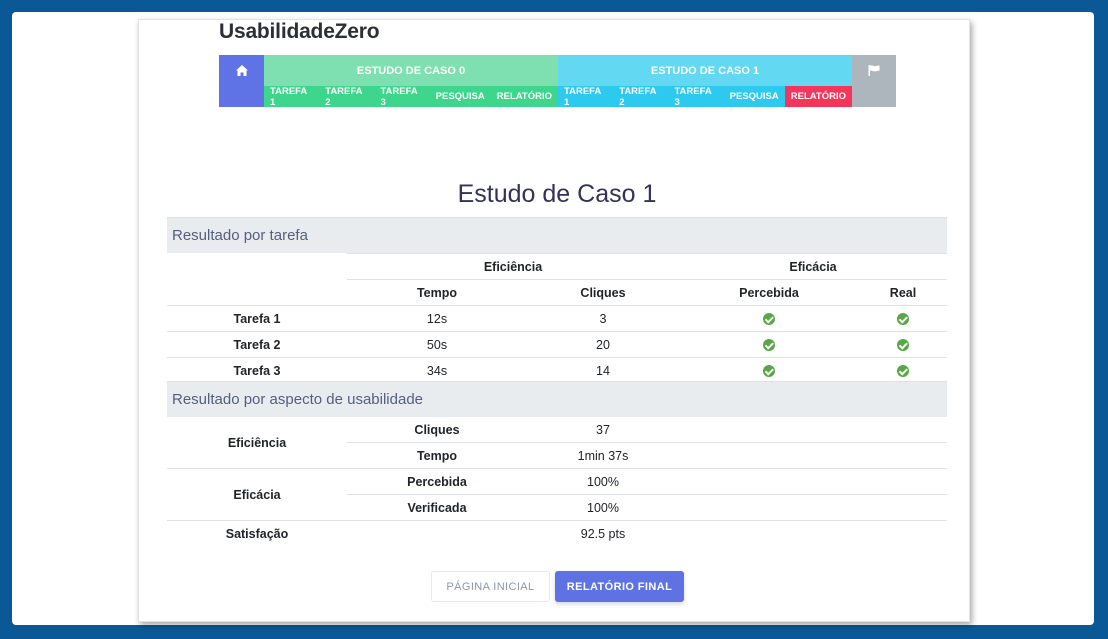 This screenshot has width=1108, height=639. I want to click on table-column-header-row: Tempo Cliques Percebida Real, so click(557, 292).